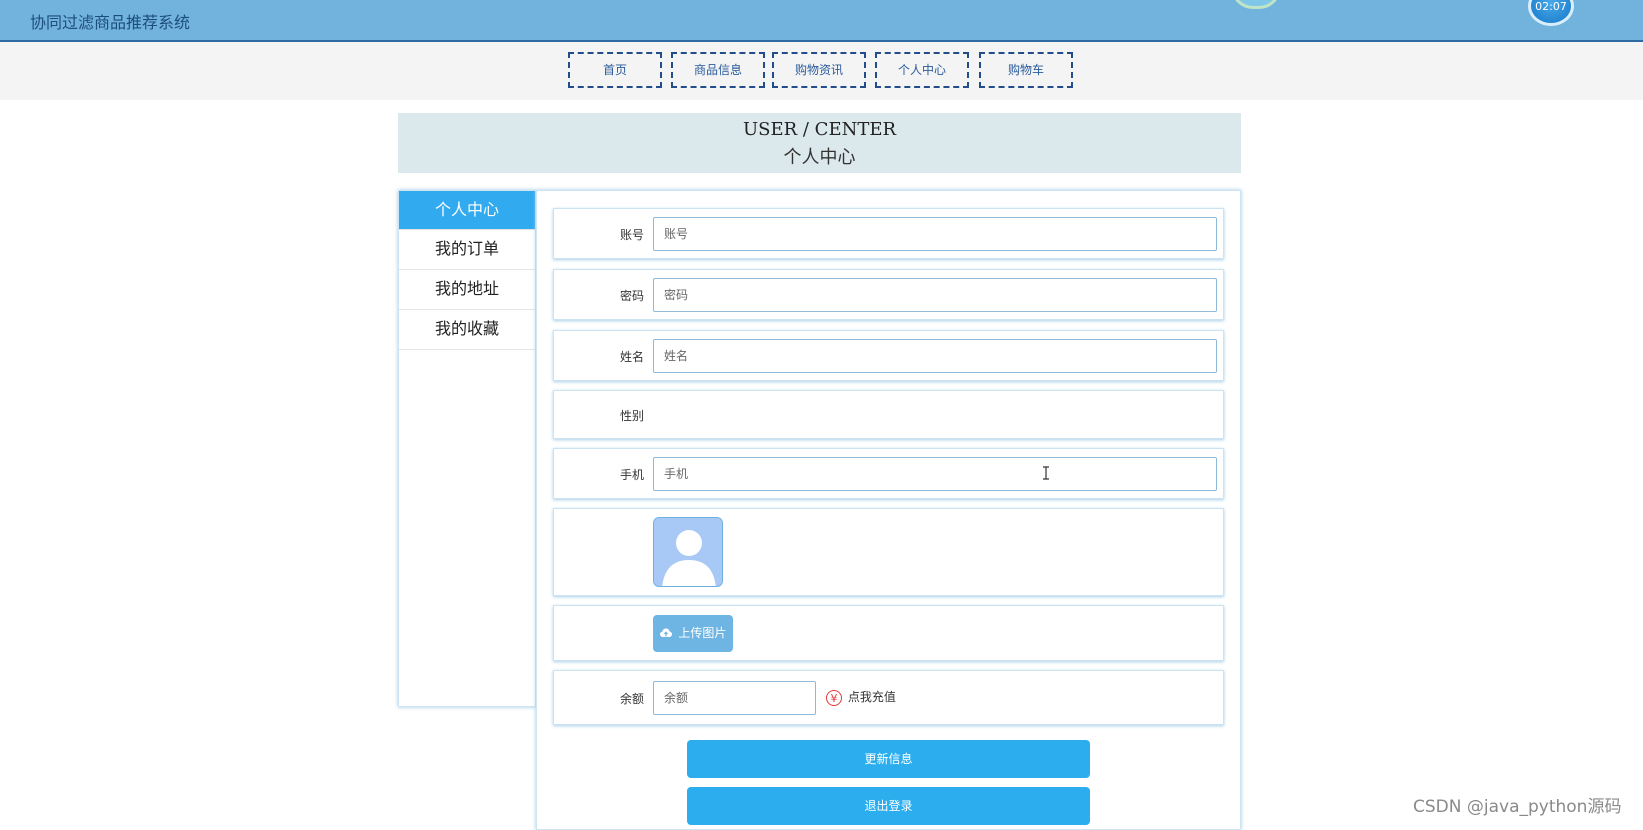 Image resolution: width=1643 pixels, height=830 pixels. I want to click on password-label: 密码, so click(631, 296).